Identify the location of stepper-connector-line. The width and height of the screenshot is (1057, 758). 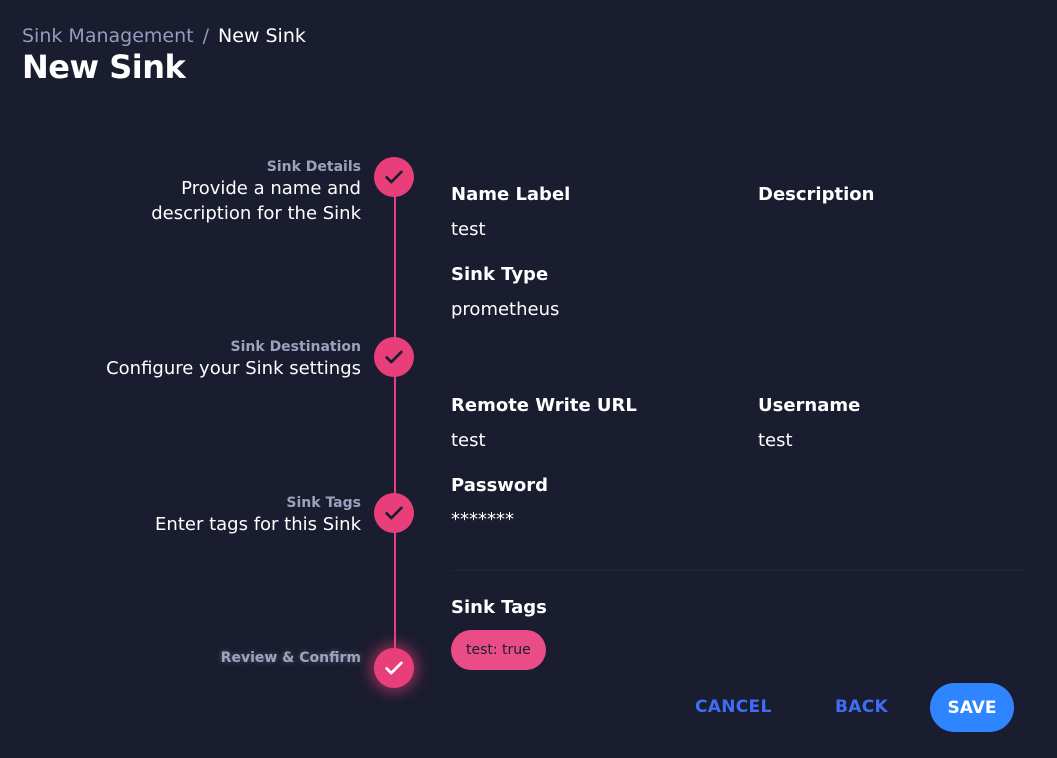
(395, 430).